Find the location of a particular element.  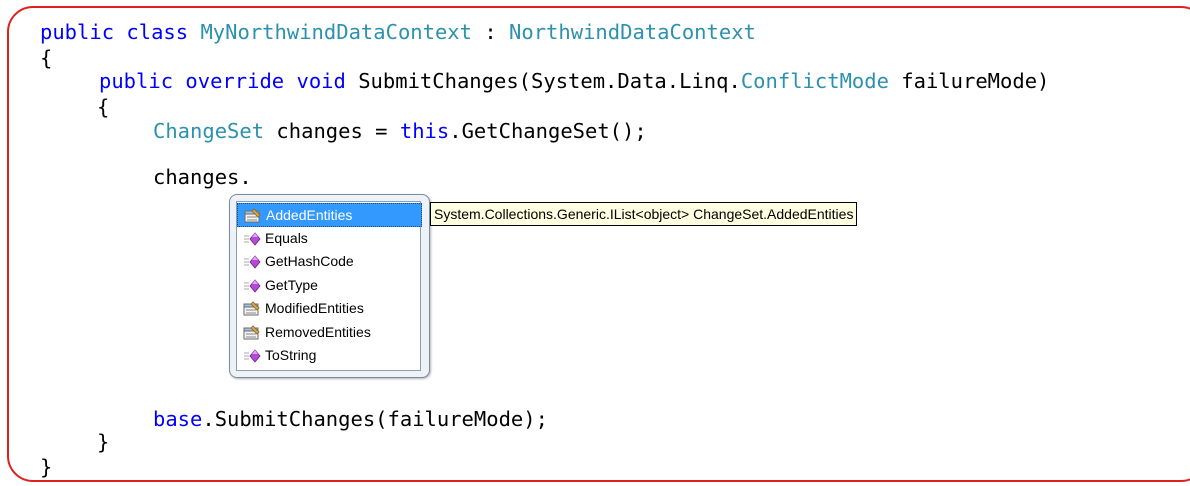

code-line-base-call: base.SubmitChanges(failureMode); is located at coordinates (350, 419).